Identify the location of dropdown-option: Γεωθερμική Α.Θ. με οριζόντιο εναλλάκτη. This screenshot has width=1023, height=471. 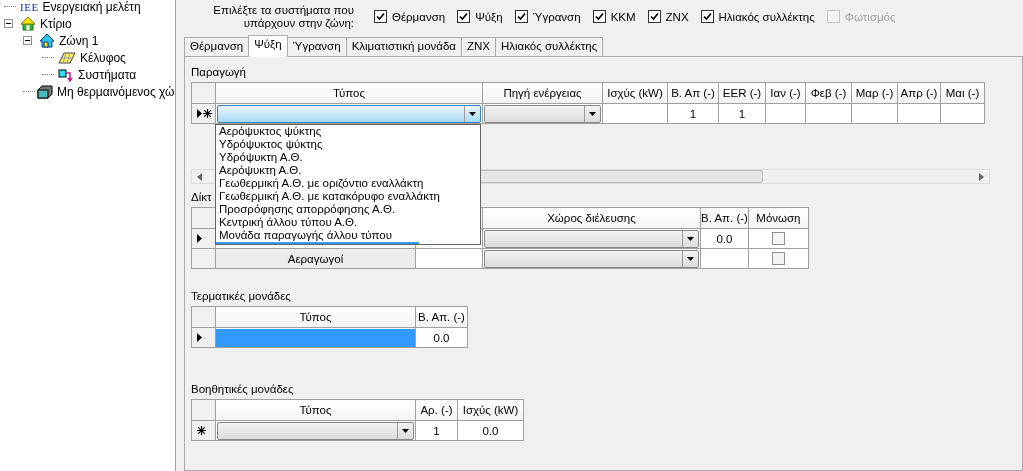
(348, 183).